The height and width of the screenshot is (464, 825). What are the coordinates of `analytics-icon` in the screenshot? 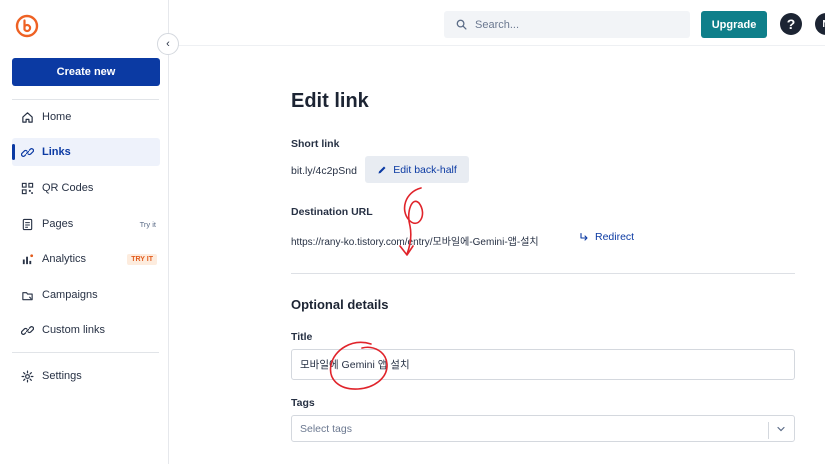 It's located at (27, 259).